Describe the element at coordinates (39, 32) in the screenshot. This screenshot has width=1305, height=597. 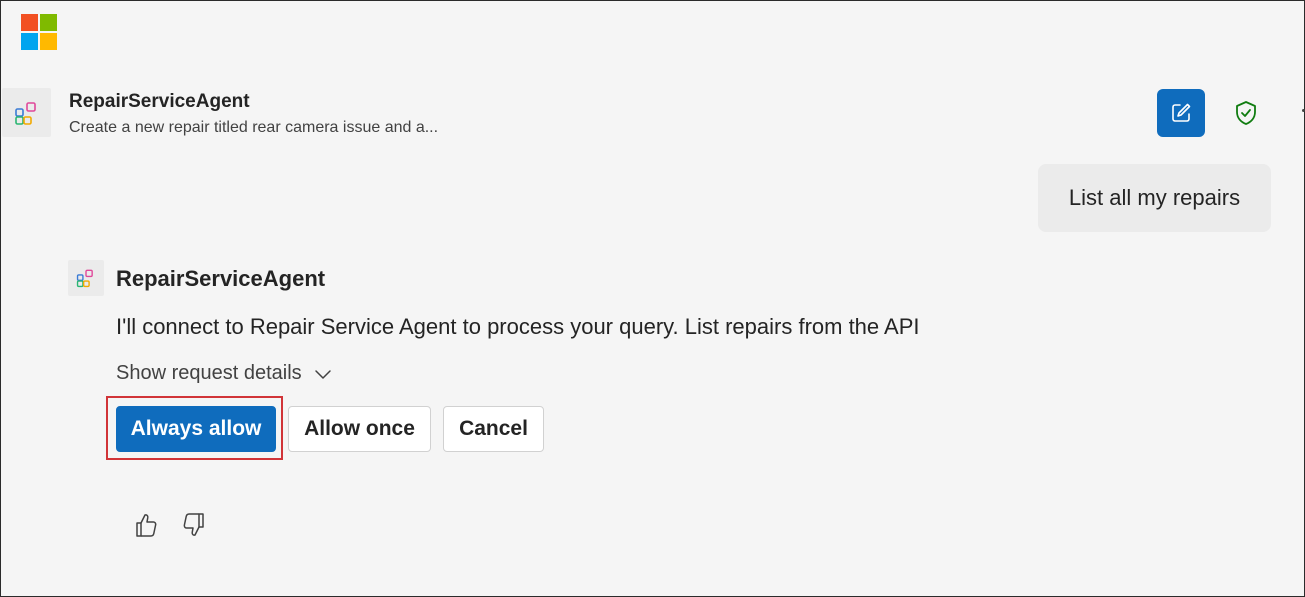
I see `microsoft-logo-icon` at that location.